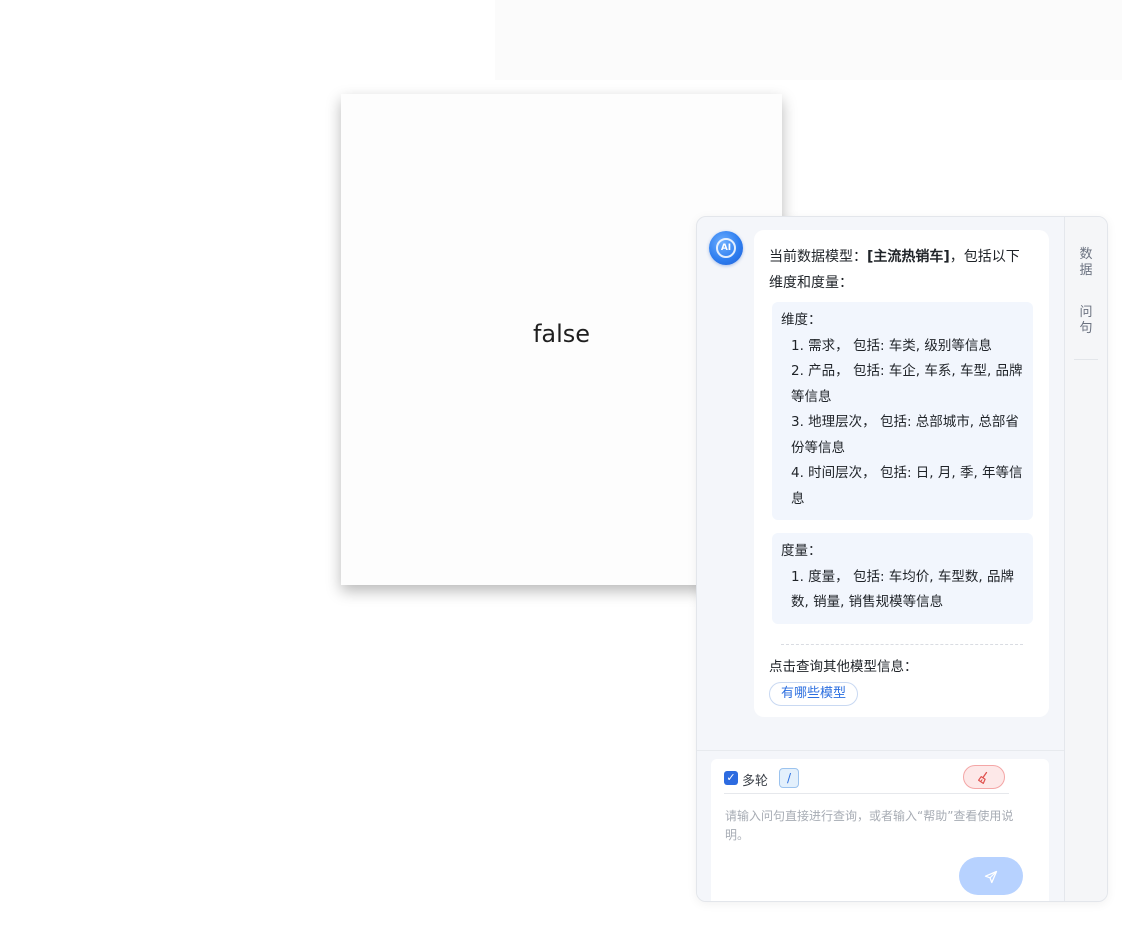  Describe the element at coordinates (908, 257) in the screenshot. I see `model-name: [主流热销车]` at that location.